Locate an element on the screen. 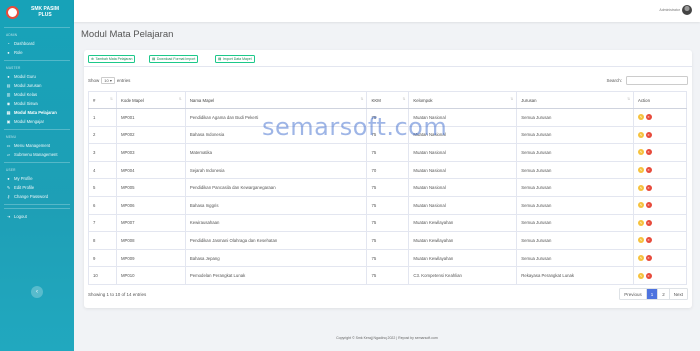  cell-kelompok: Muatan Kewilayahan is located at coordinates (463, 258).